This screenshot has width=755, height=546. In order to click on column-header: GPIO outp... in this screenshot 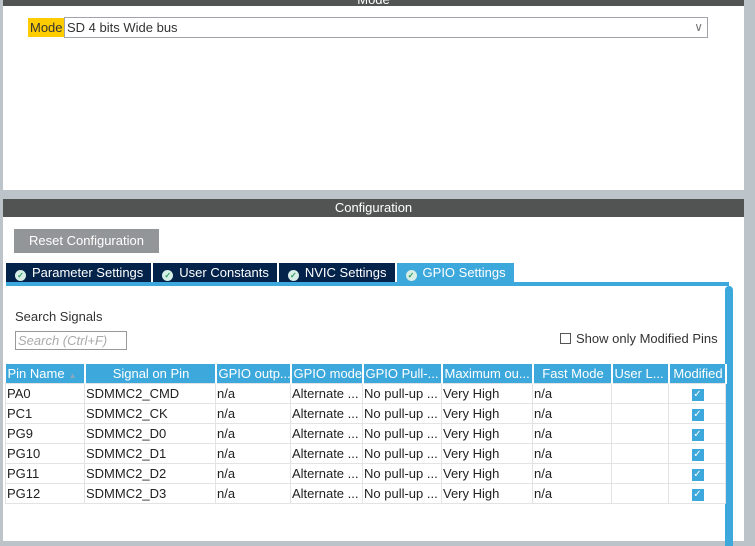, I will do `click(253, 373)`.